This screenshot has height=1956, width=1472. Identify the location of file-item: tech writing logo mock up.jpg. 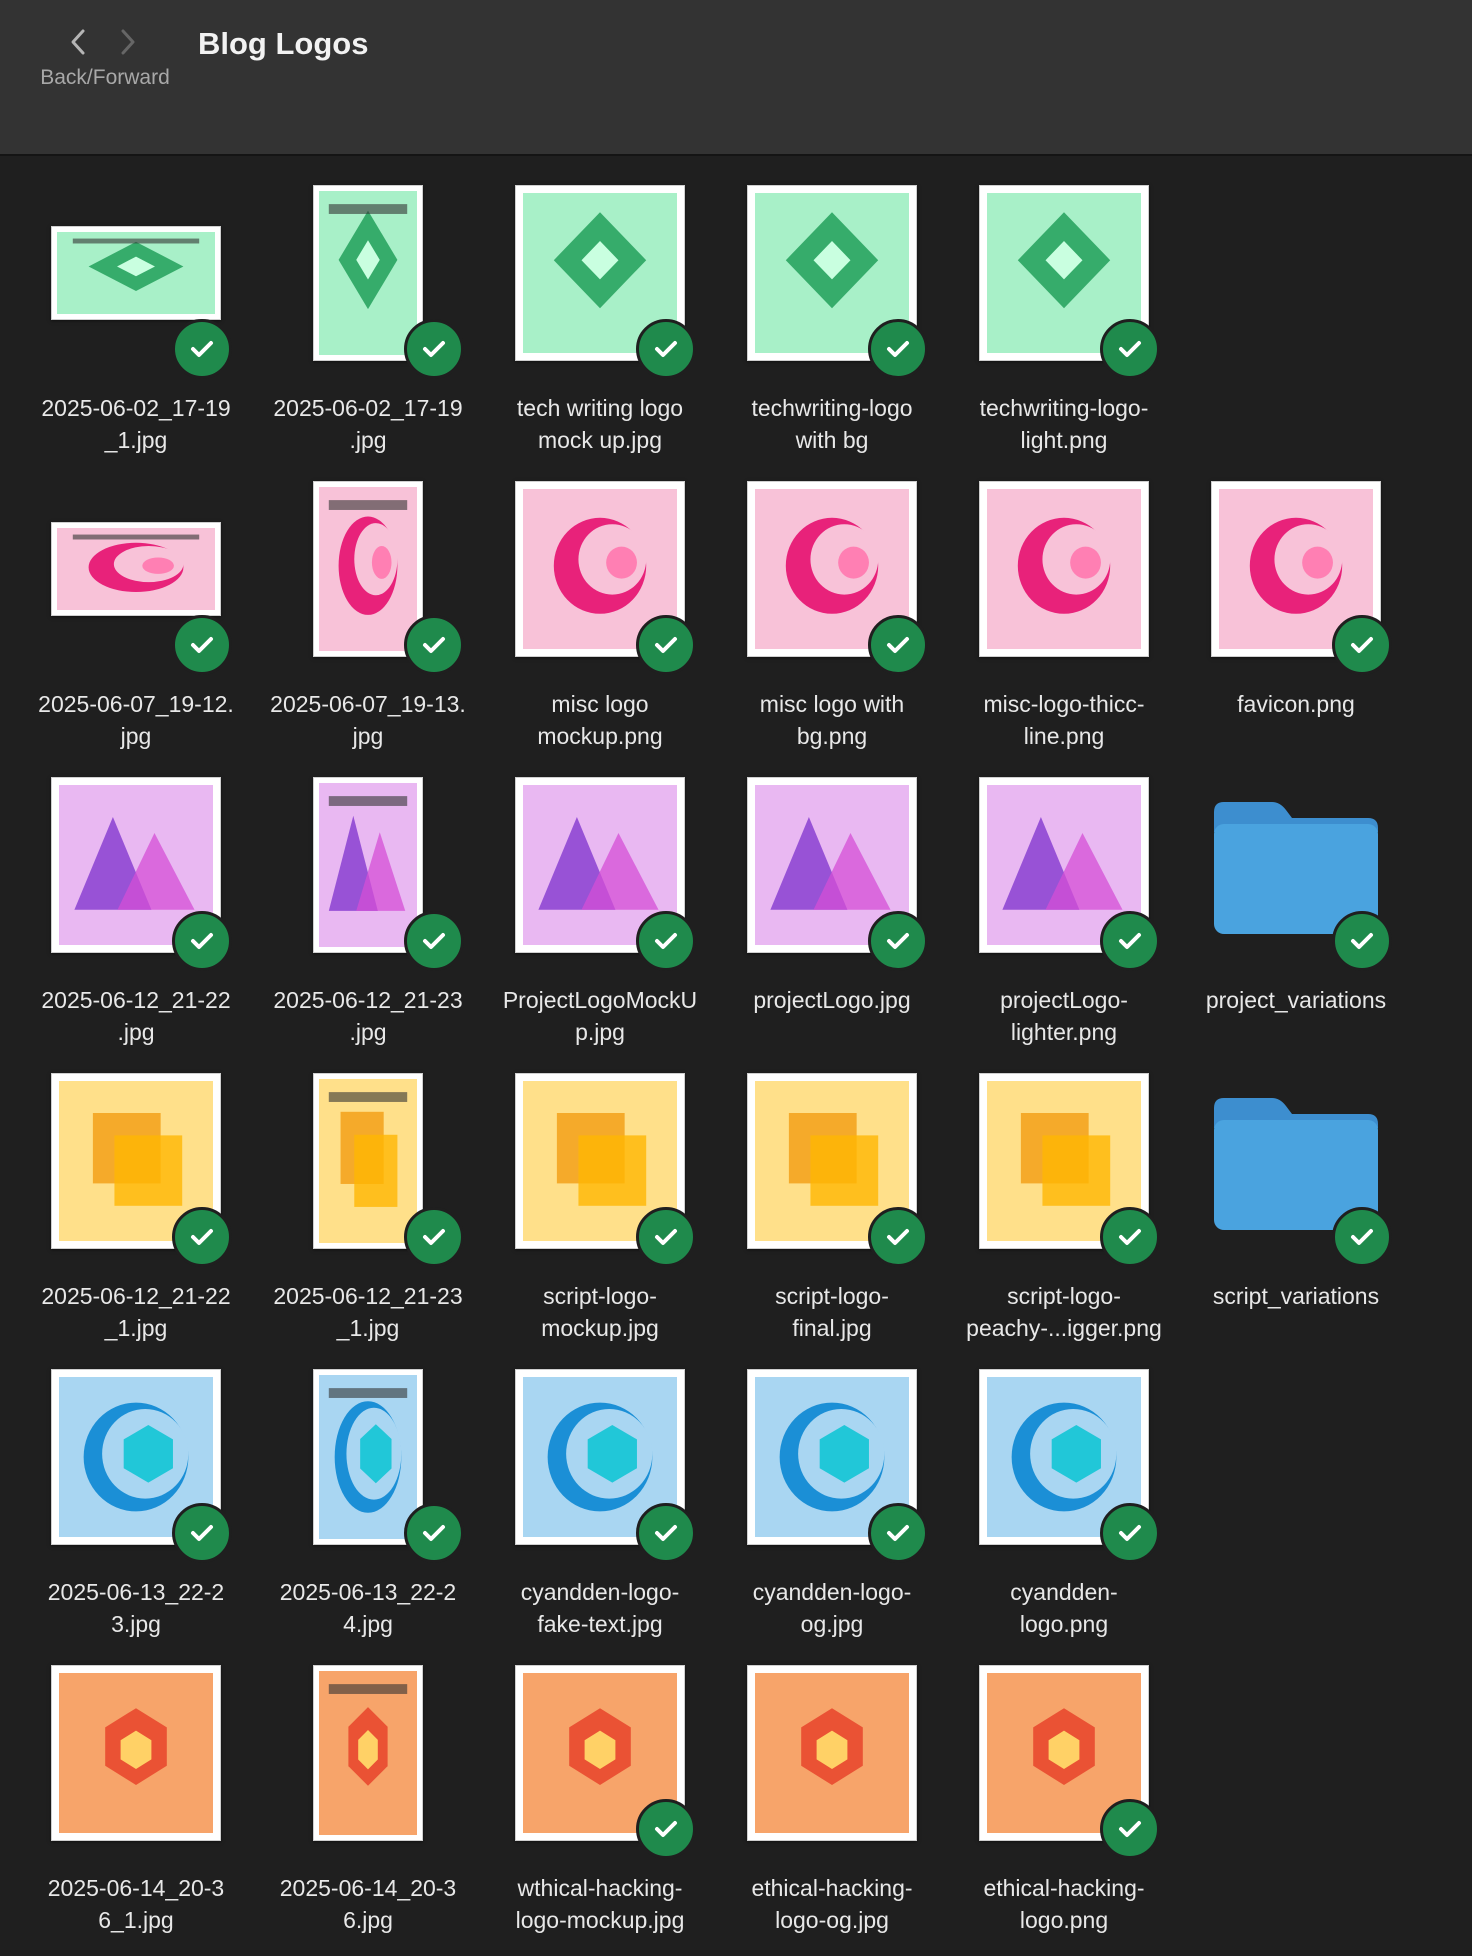
(600, 328).